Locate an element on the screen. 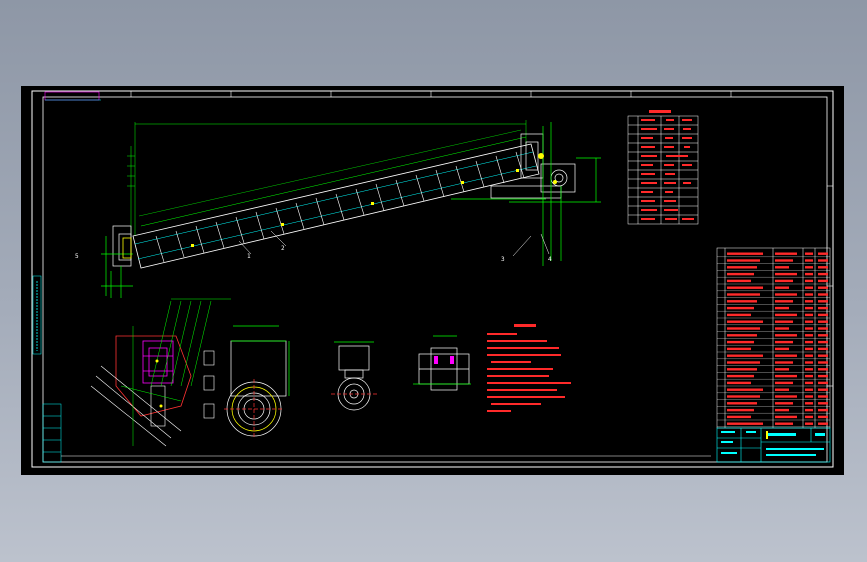  screw-flights is located at coordinates (340, 207).